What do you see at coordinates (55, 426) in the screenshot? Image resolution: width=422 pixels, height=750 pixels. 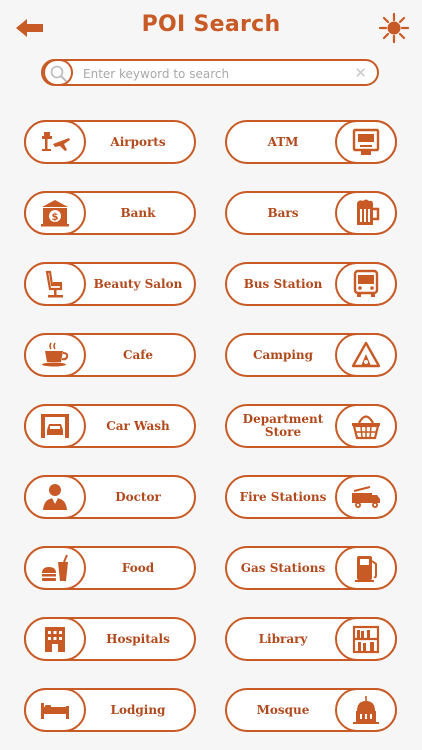 I see `car-wash-icon` at bounding box center [55, 426].